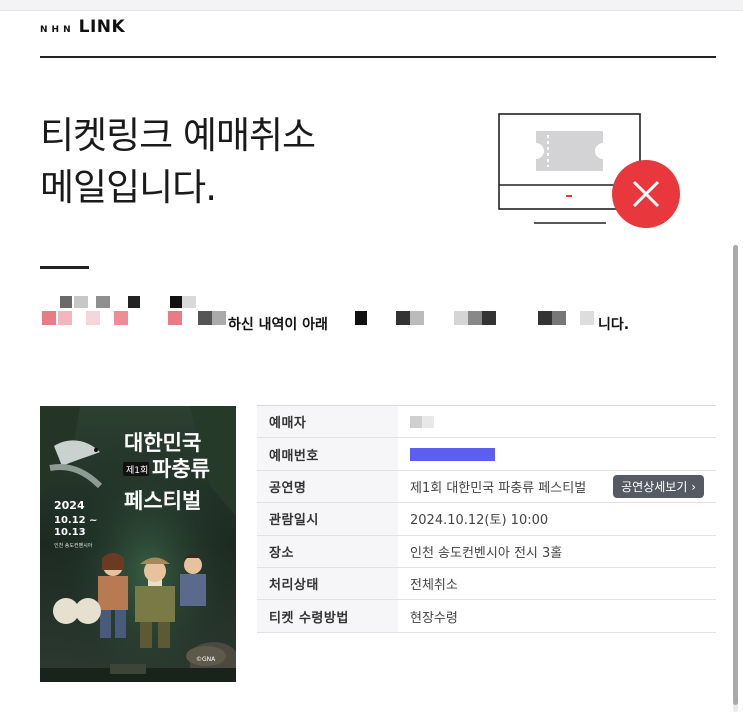 The height and width of the screenshot is (712, 743). Describe the element at coordinates (76, 520) in the screenshot. I see `poster-dates: 10.12 ~` at that location.